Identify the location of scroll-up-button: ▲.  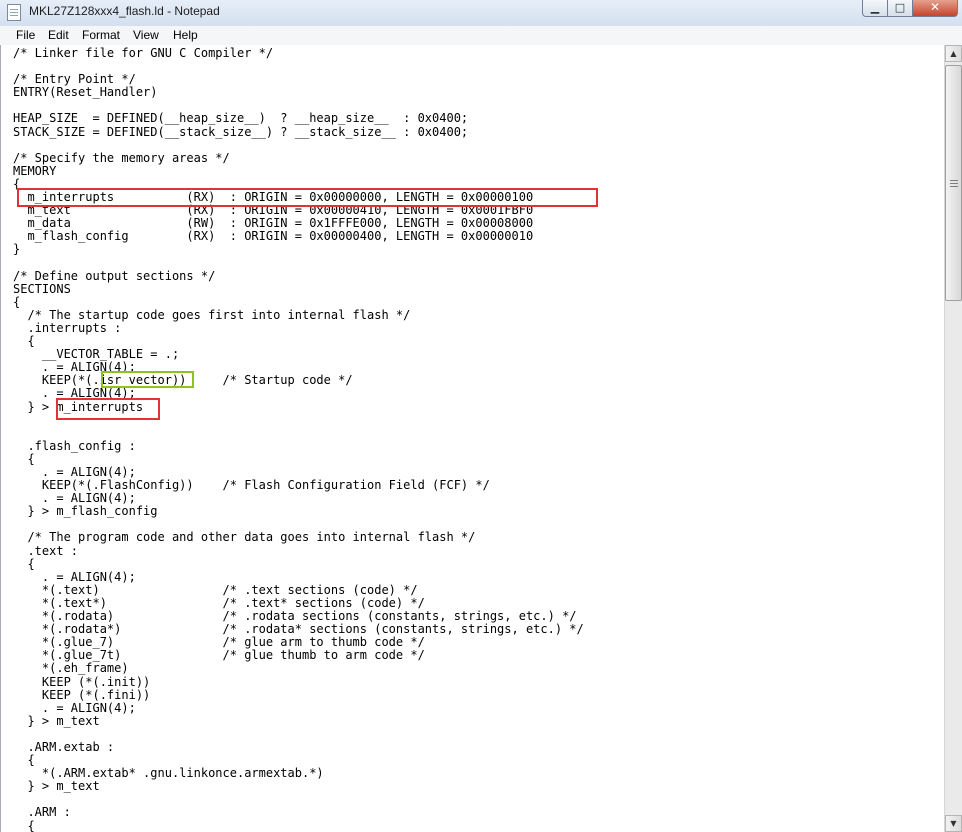
(953, 53).